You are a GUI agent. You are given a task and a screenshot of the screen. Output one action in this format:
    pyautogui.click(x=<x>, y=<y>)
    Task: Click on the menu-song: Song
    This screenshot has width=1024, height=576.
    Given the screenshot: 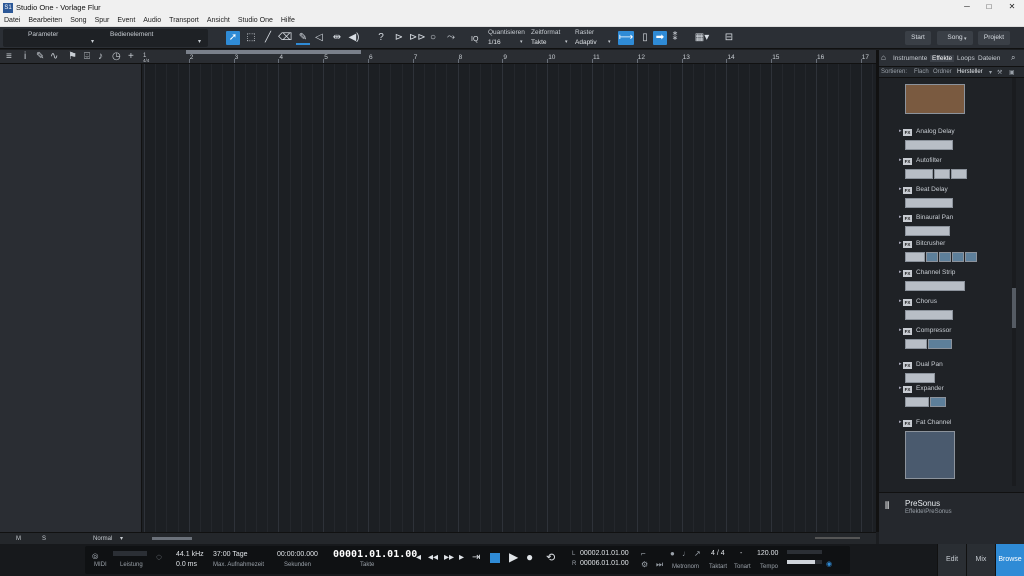 What is the action you would take?
    pyautogui.click(x=78, y=20)
    